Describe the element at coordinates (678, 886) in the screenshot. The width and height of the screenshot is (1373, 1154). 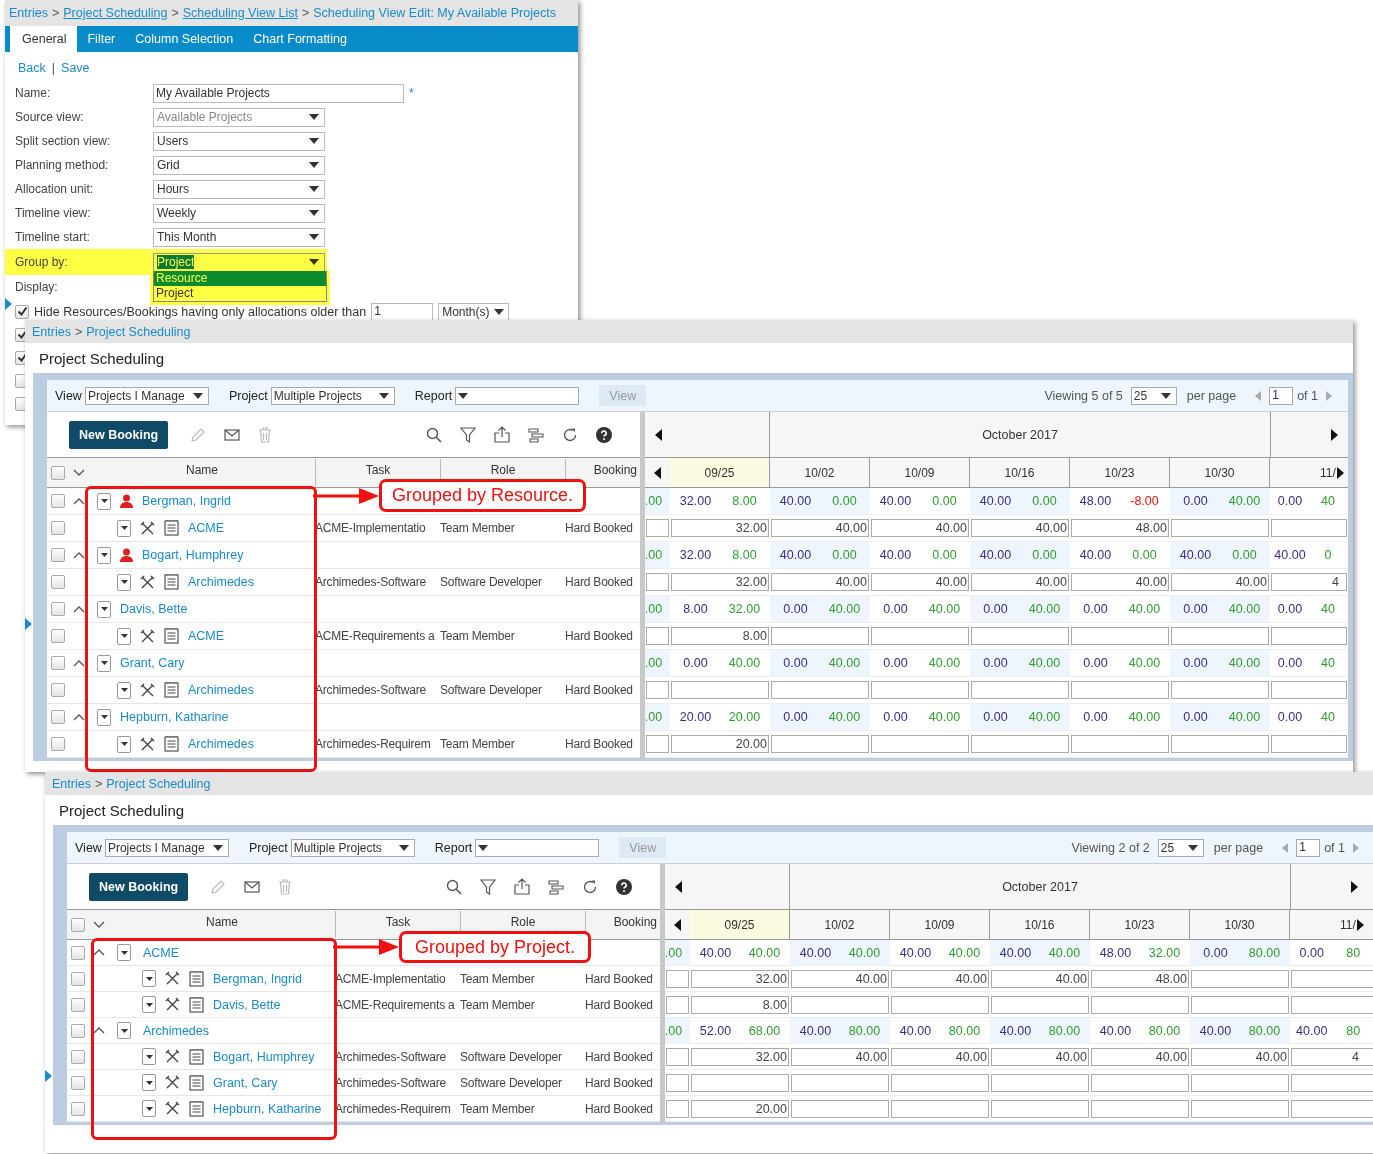
I see `previous-month-icon` at that location.